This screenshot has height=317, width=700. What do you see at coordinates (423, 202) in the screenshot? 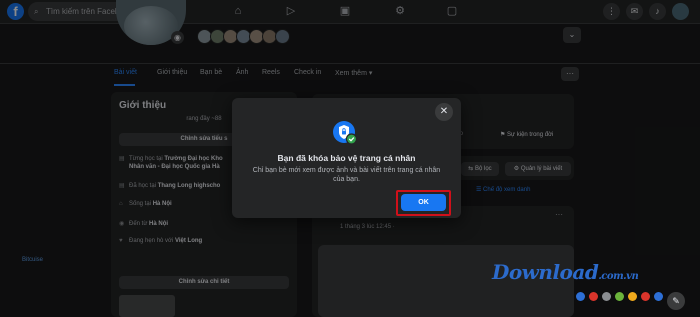
I see `ok-button: OK` at bounding box center [423, 202].